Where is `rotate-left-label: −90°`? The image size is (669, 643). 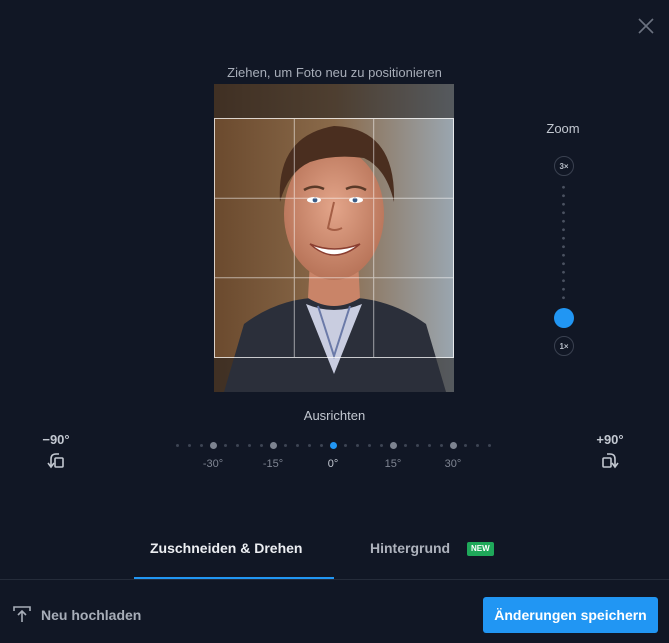
rotate-left-label: −90° is located at coordinates (56, 439).